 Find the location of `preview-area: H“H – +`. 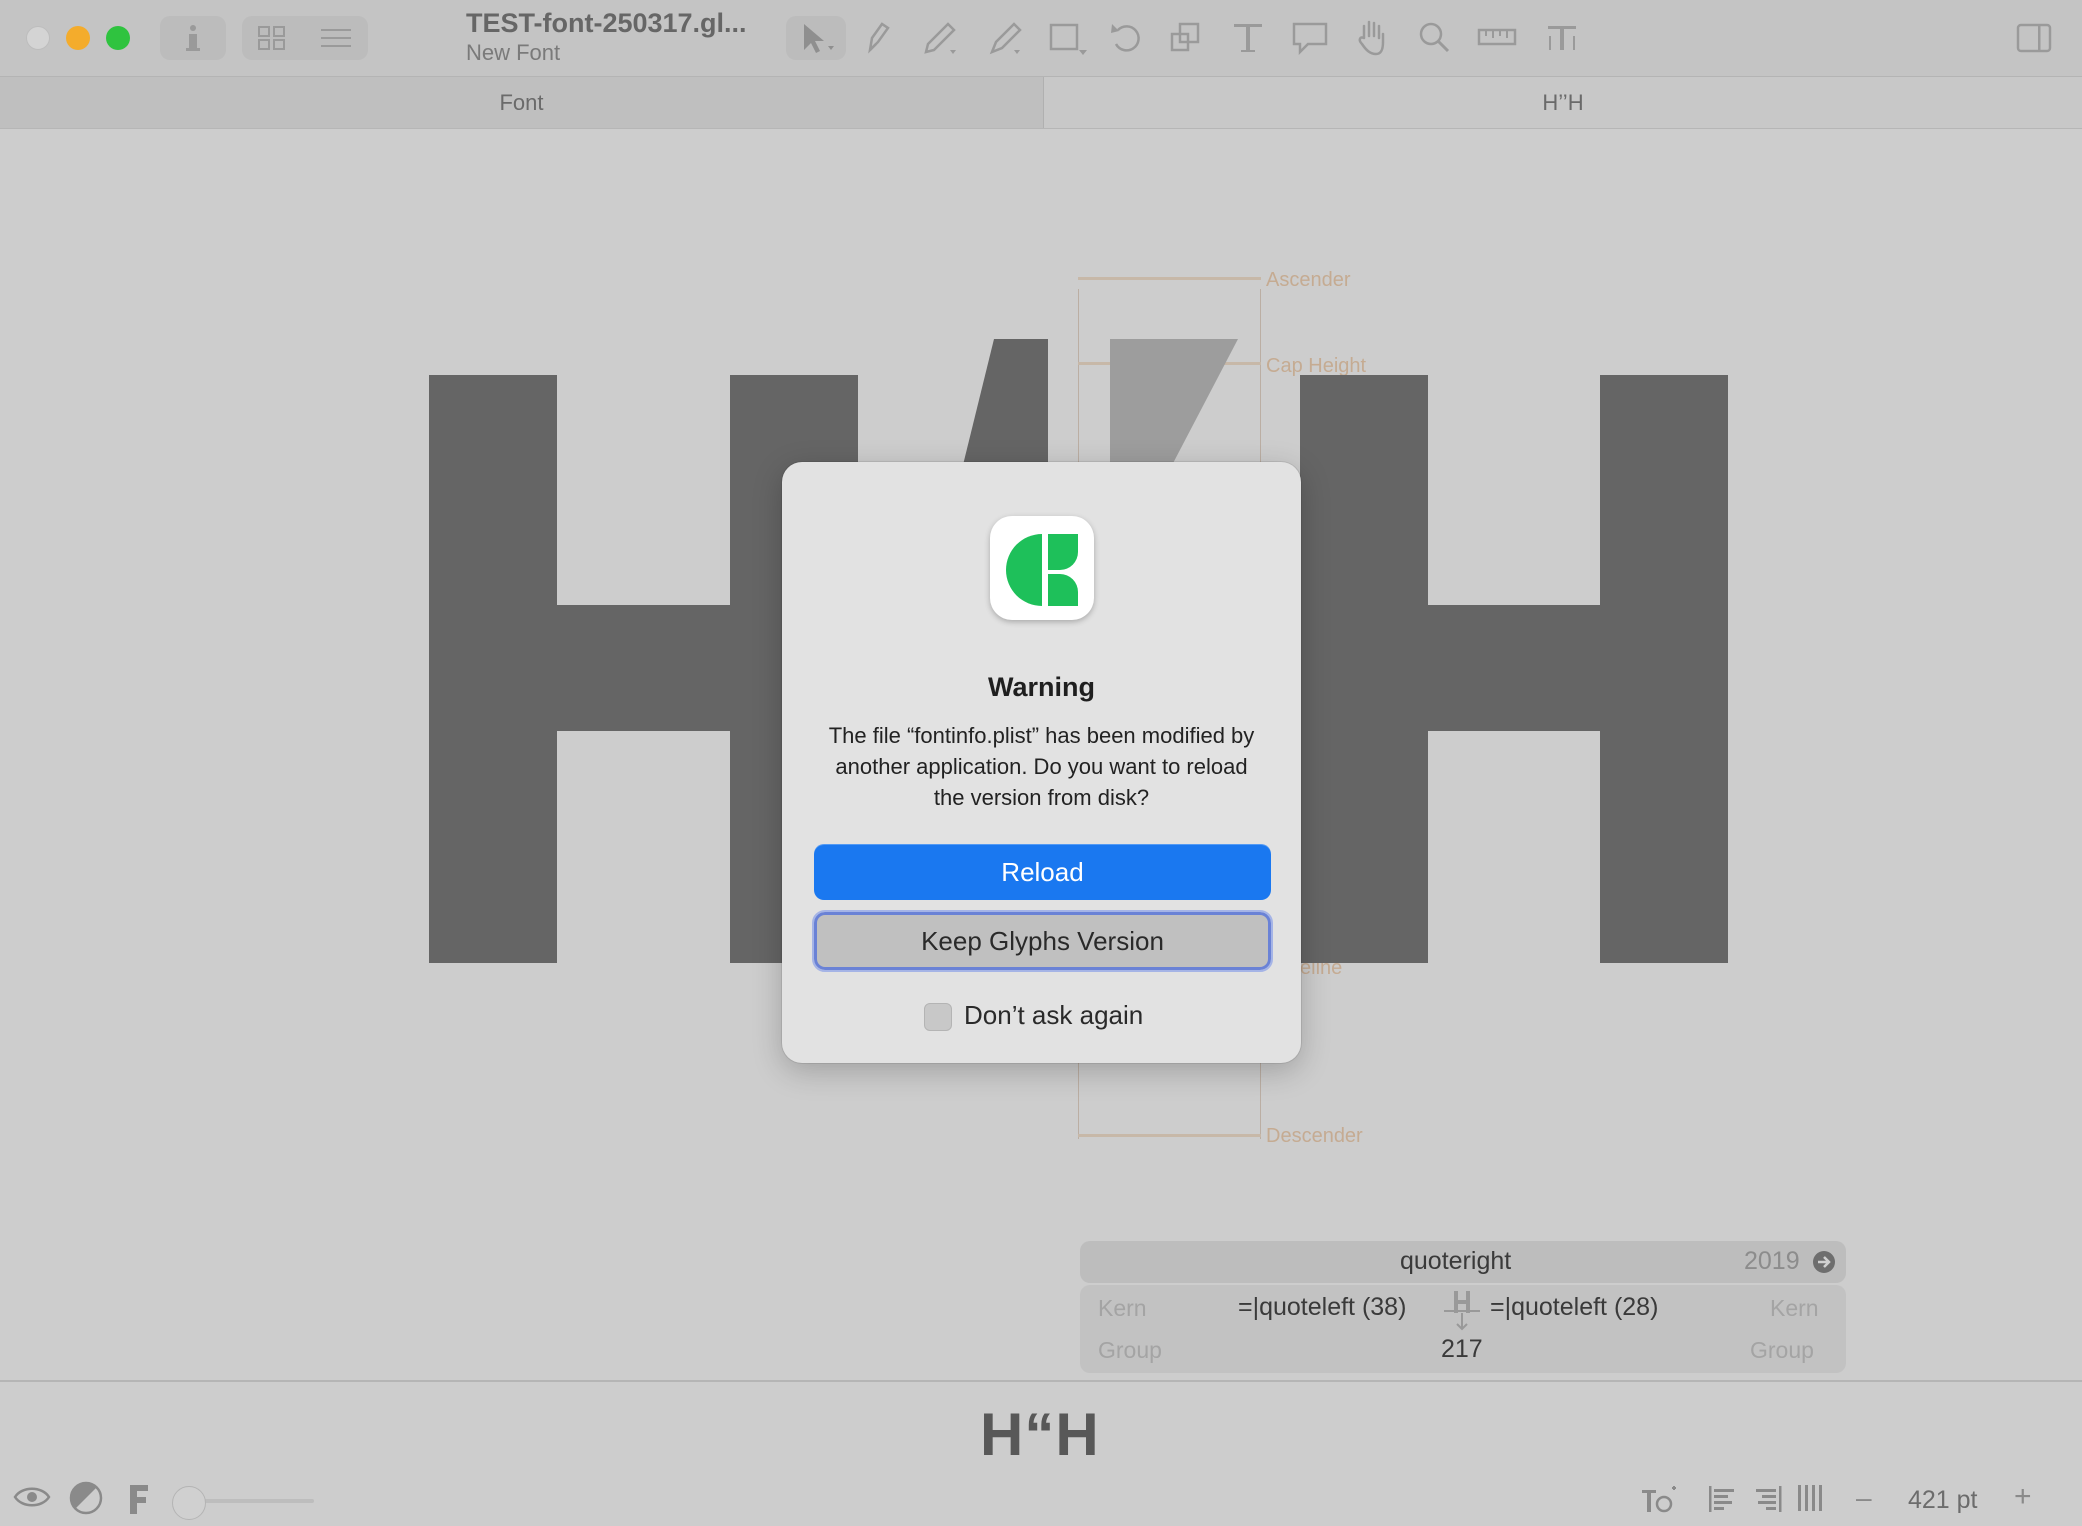

preview-area: H“H – + is located at coordinates (1041, 1453).